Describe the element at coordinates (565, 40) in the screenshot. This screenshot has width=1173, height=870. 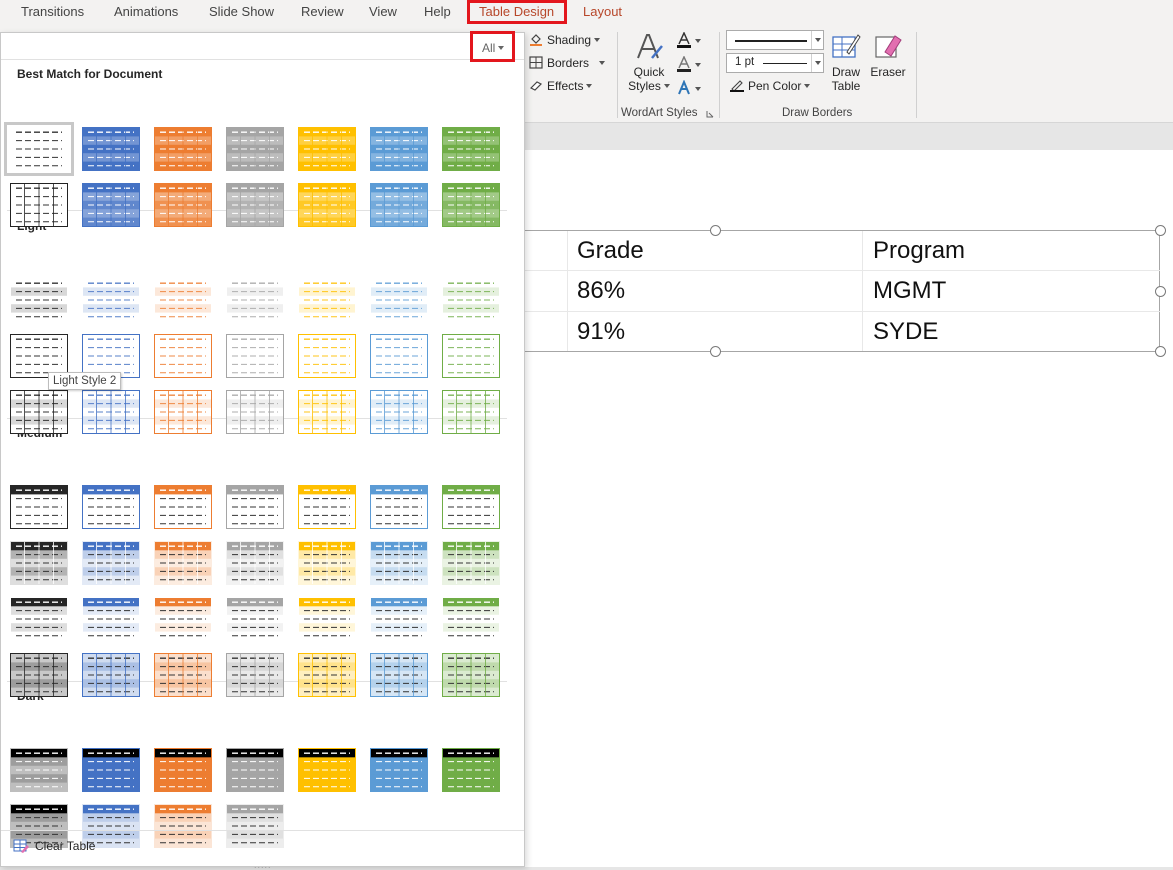
I see `shading-button: Shading` at that location.